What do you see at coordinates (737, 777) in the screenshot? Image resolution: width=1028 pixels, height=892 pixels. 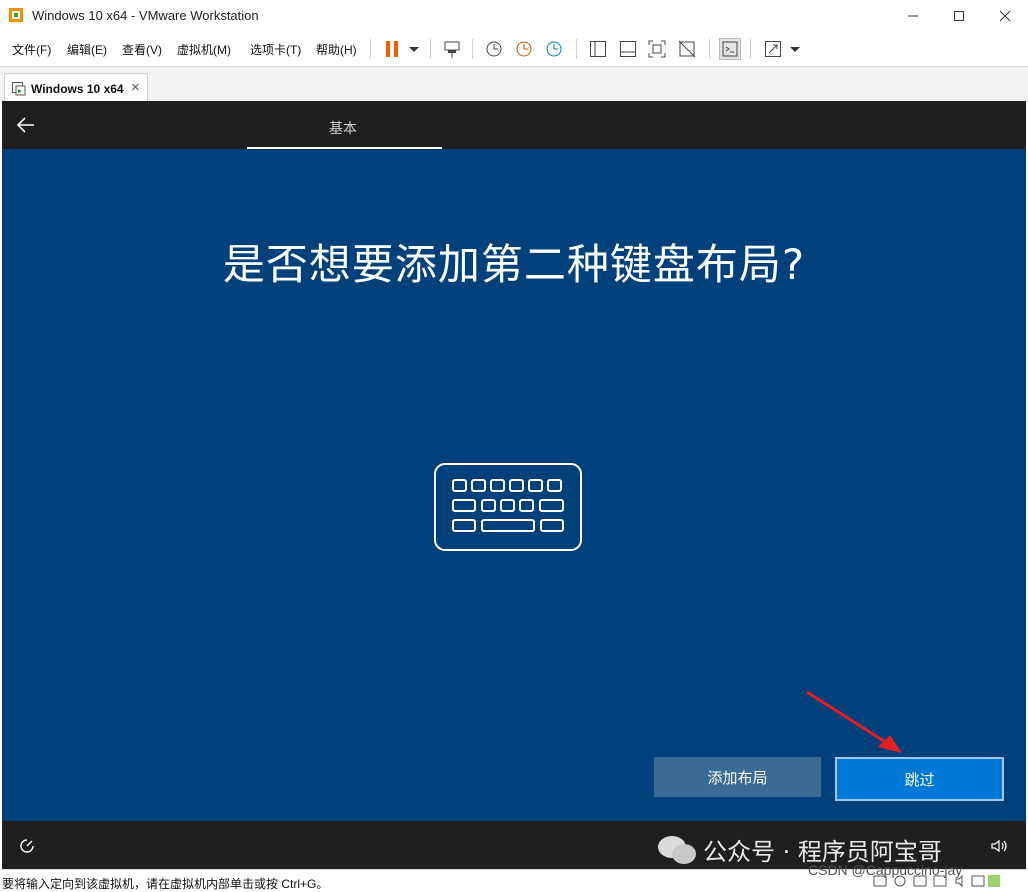 I see `add-layout-button: 添加布局` at bounding box center [737, 777].